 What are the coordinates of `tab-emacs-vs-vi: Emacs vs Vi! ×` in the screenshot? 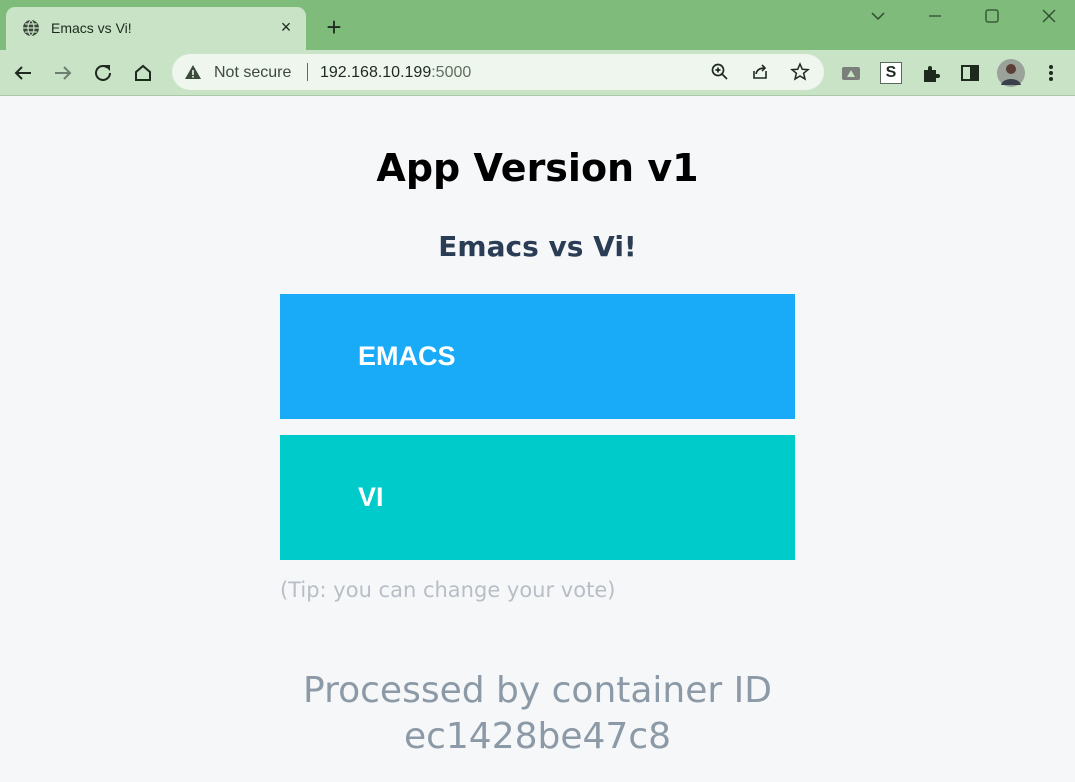 It's located at (156, 28).